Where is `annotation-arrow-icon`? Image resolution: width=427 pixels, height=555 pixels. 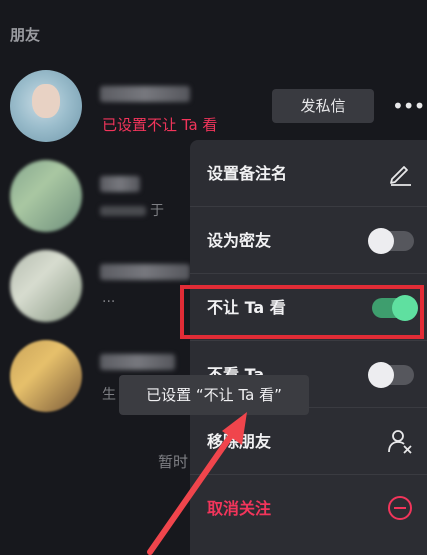 annotation-arrow-icon is located at coordinates (197, 483).